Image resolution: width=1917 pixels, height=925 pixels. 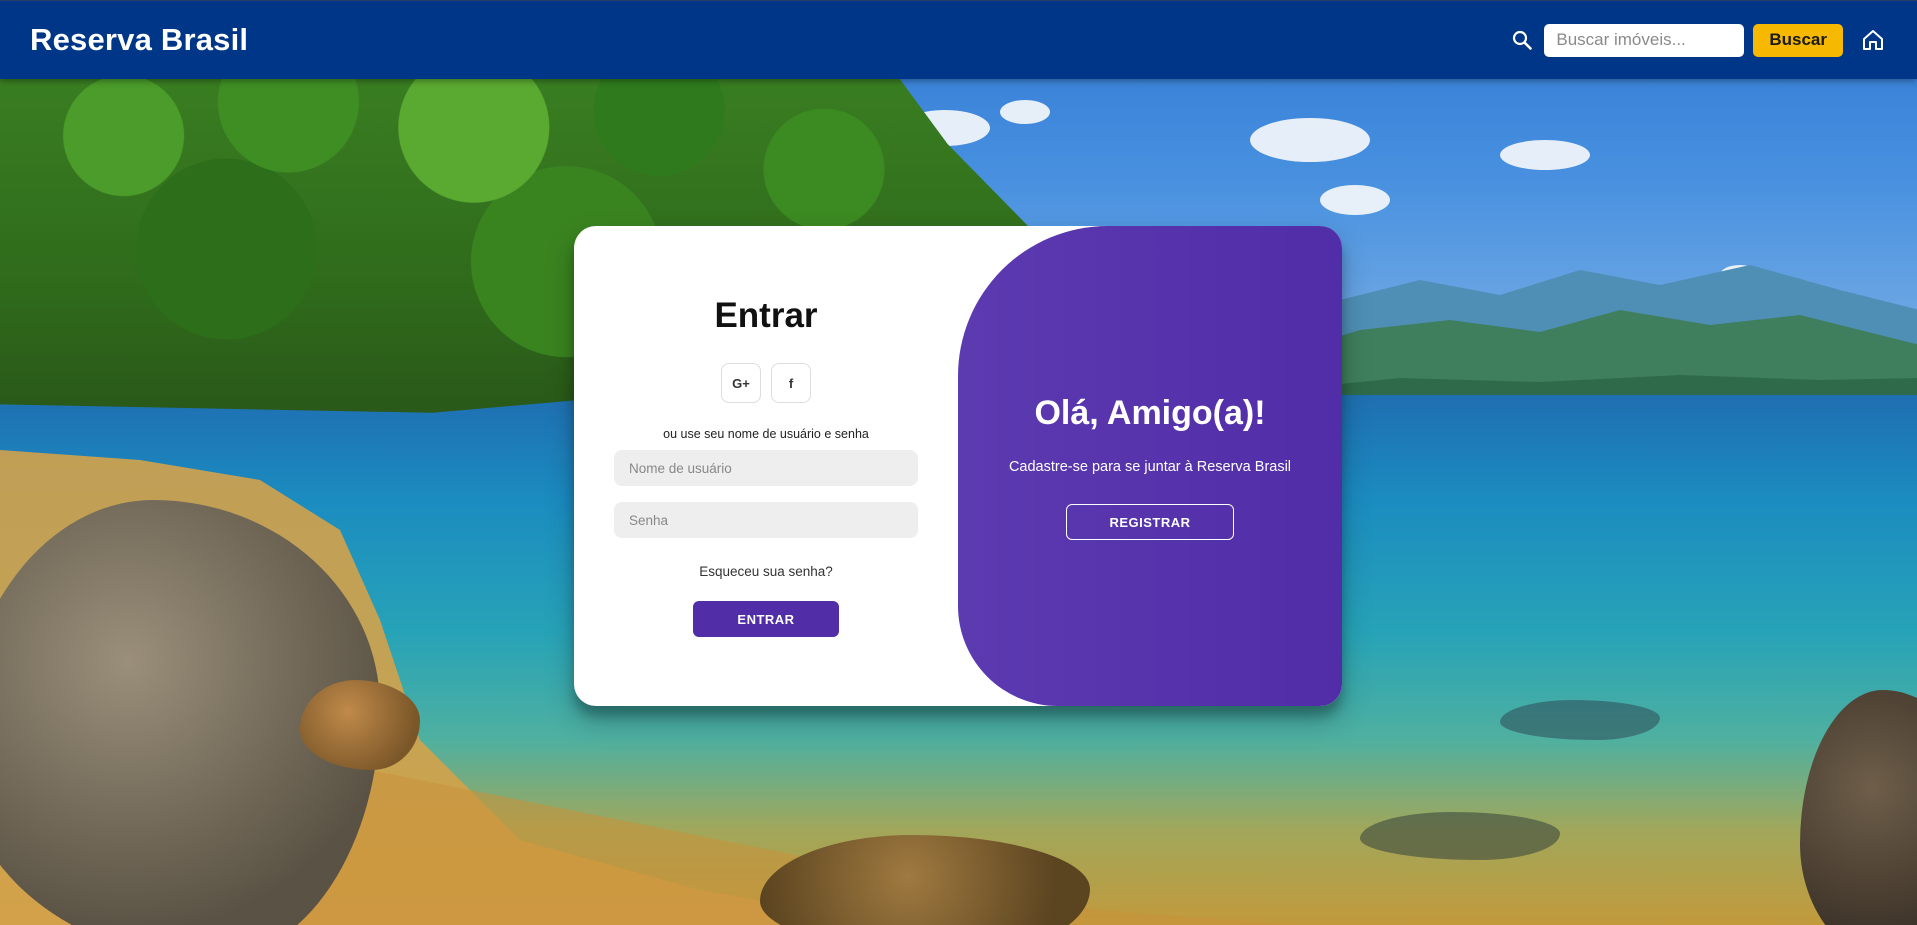 I want to click on google-login-button: G+, so click(x=741, y=383).